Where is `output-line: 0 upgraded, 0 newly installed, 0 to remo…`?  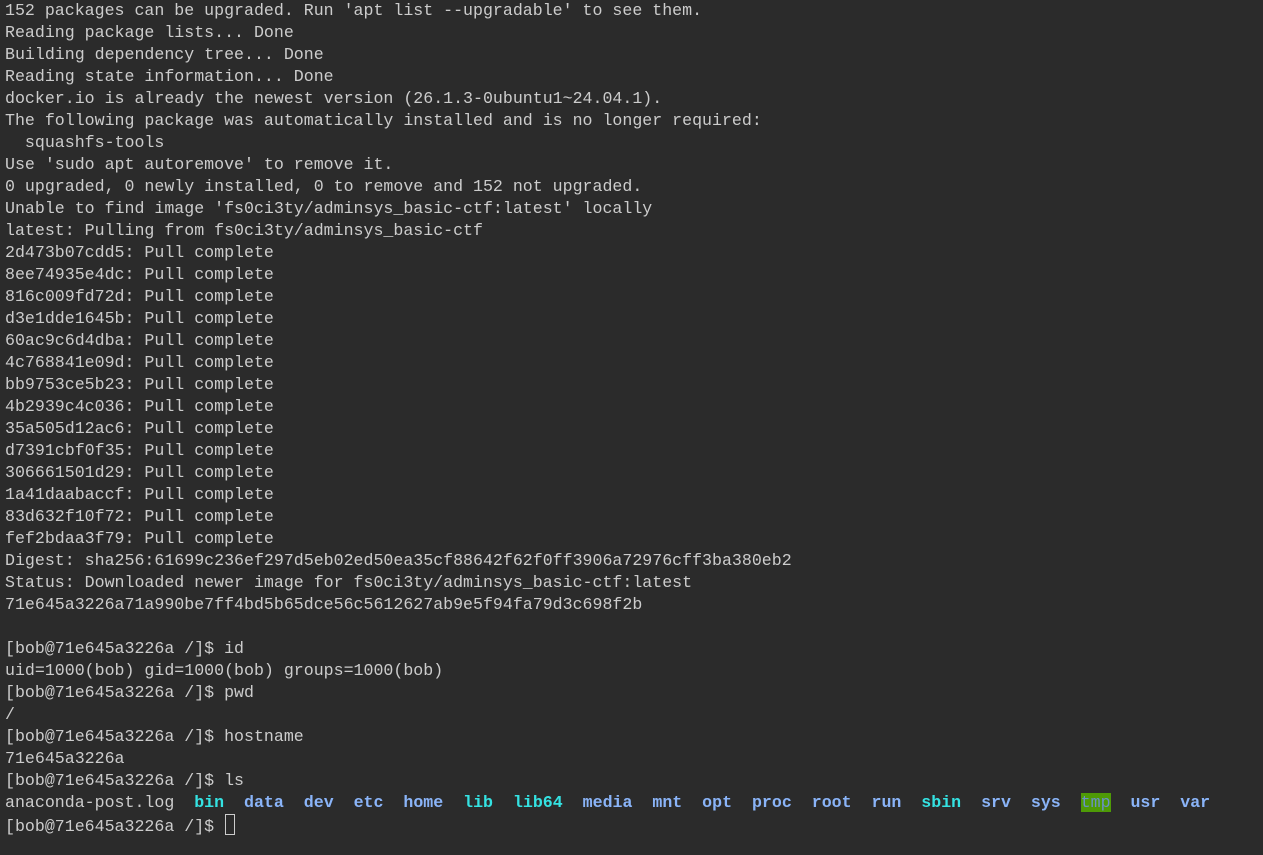
output-line: 0 upgraded, 0 newly installed, 0 to remo… is located at coordinates (324, 186).